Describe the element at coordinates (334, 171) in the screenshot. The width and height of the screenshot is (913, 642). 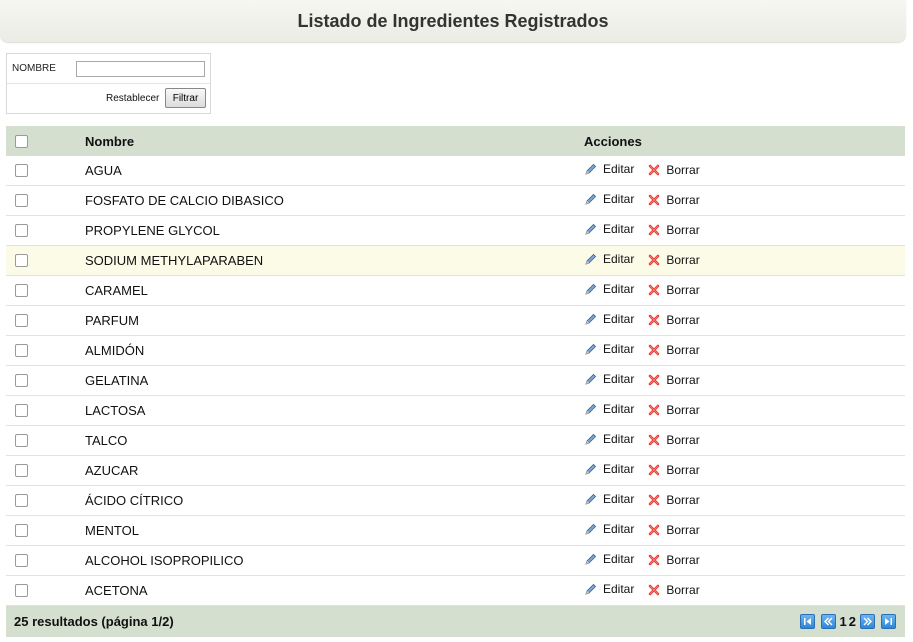
I see `ingredient-name: AGUA` at that location.